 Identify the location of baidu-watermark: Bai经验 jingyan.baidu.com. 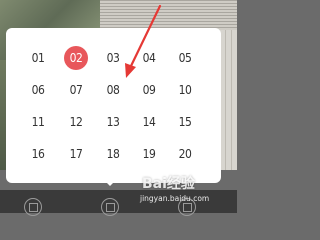
(187, 192).